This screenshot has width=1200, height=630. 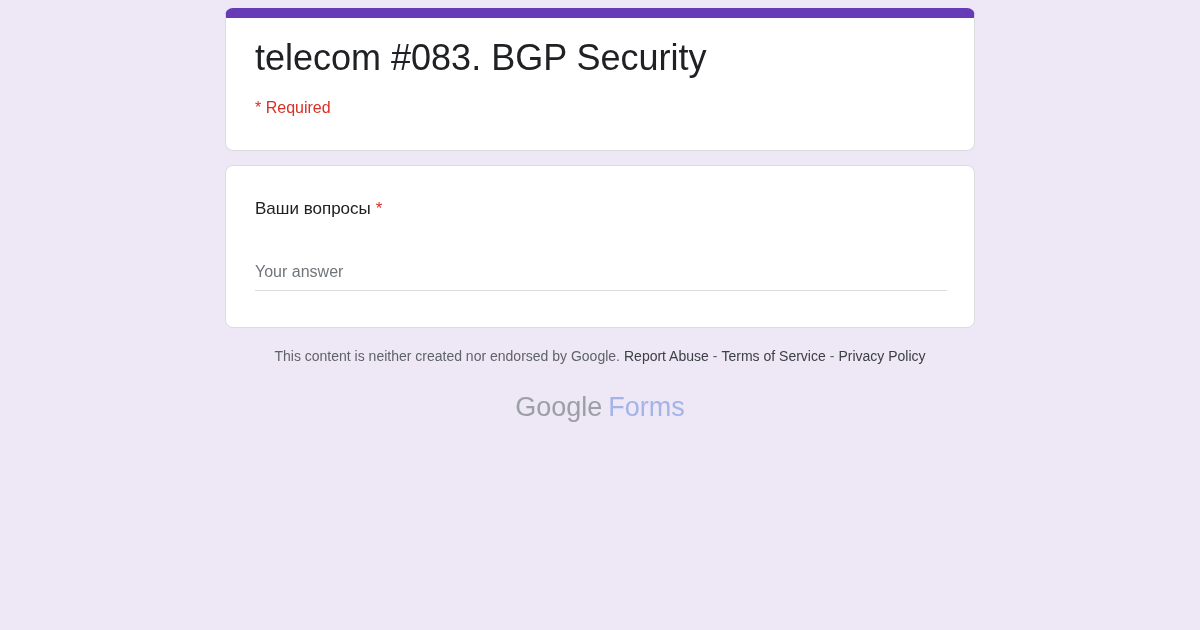 I want to click on footer-link: Terms of Service, so click(x=773, y=356).